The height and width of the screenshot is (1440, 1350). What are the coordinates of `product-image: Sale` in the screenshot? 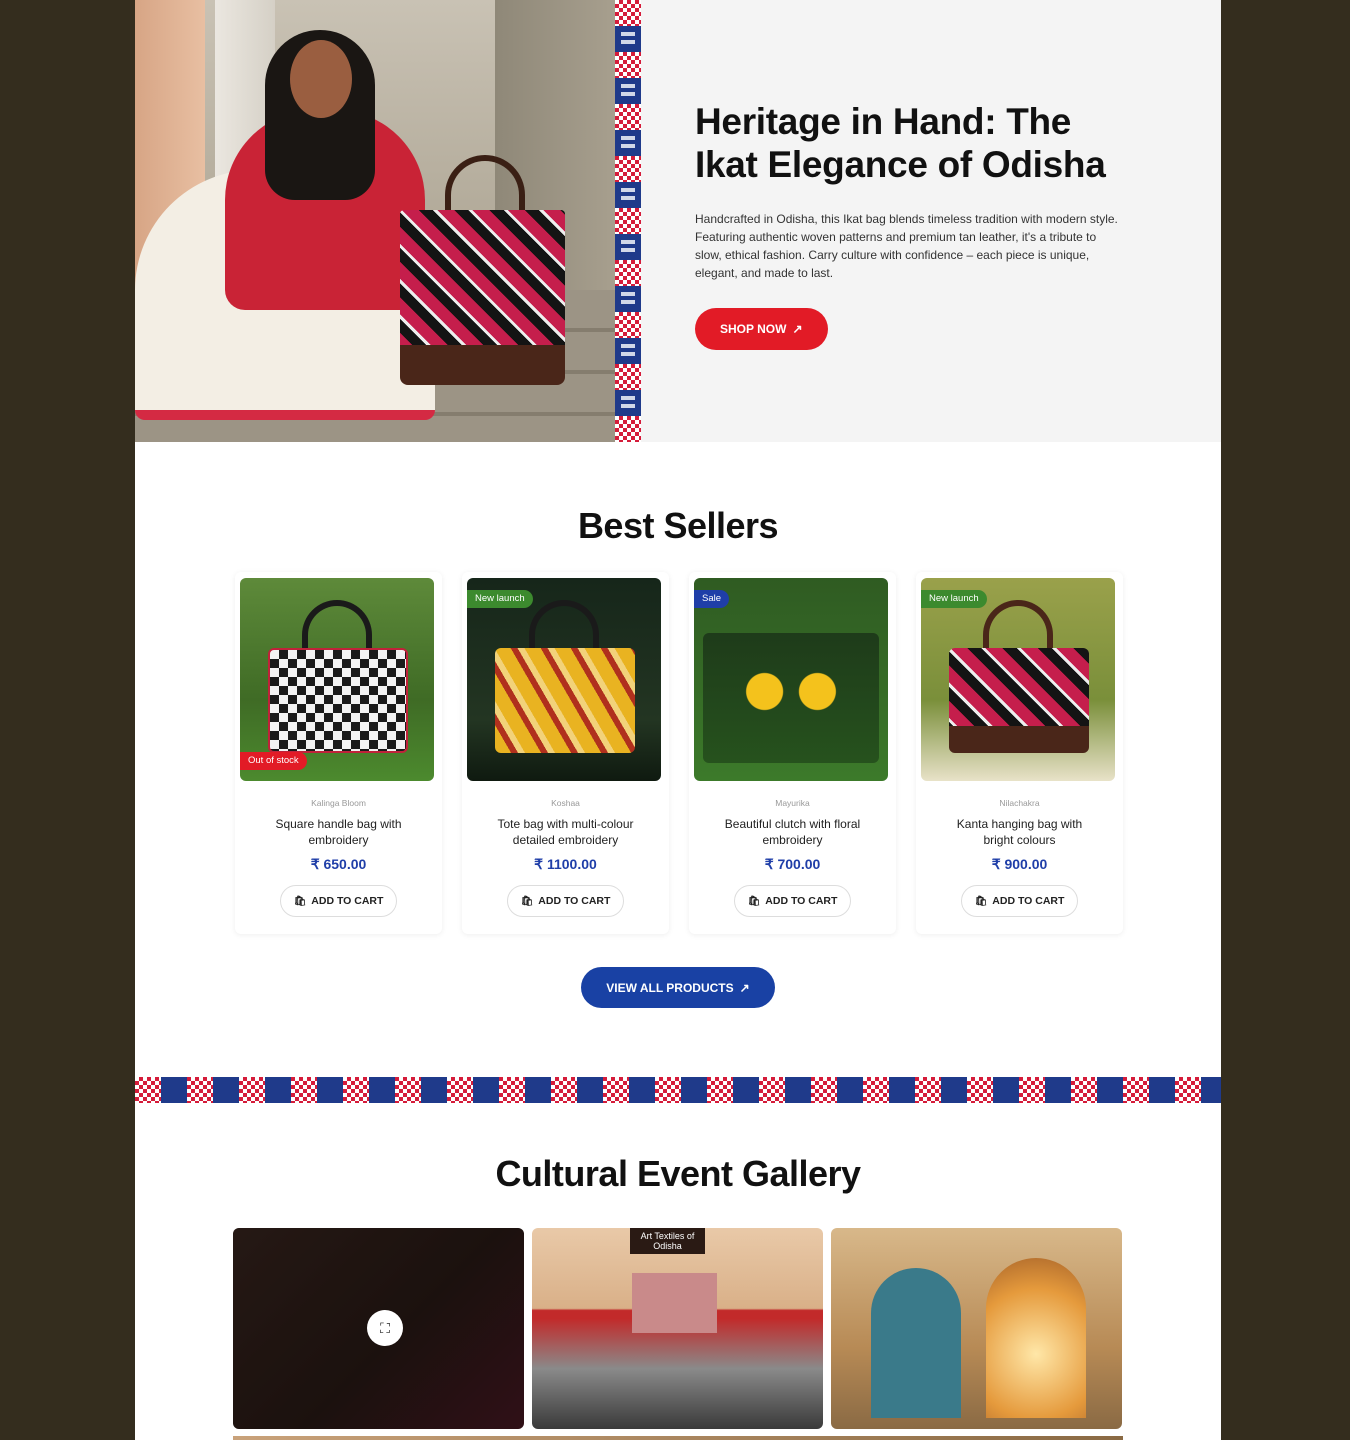 It's located at (791, 679).